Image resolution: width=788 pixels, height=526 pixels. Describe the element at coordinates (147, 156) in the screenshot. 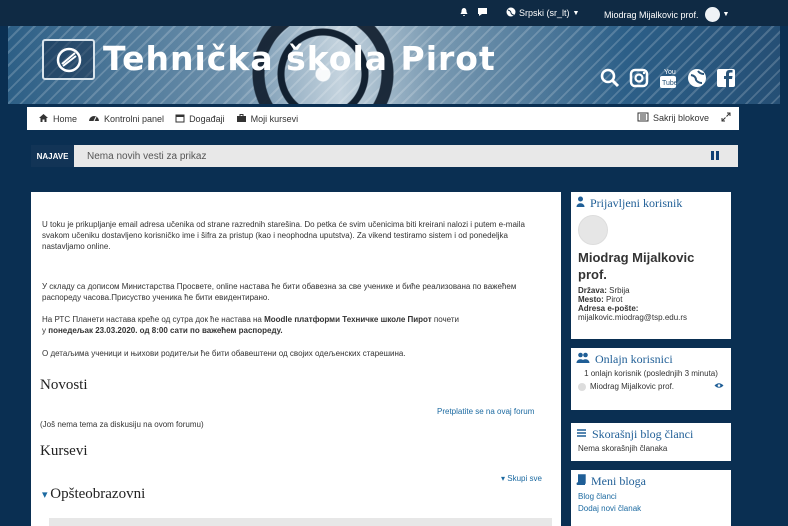

I see `news-message: Nema novih vesti za prikaz` at that location.